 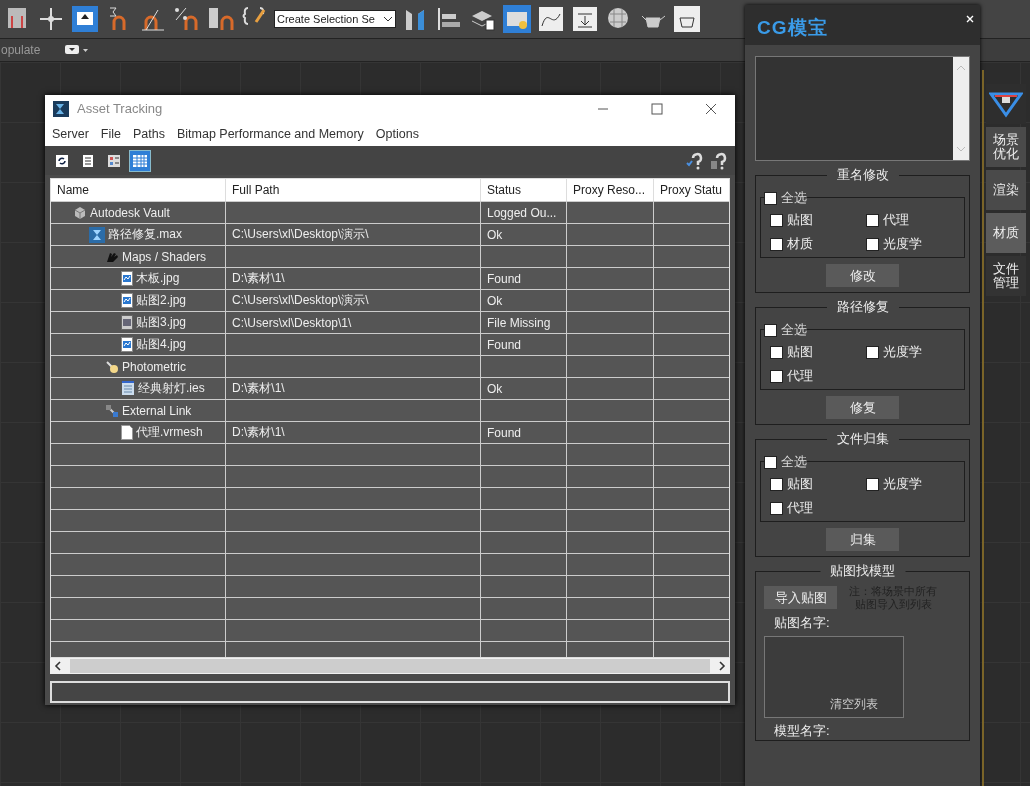 I want to click on action-button: 修改, so click(x=862, y=275).